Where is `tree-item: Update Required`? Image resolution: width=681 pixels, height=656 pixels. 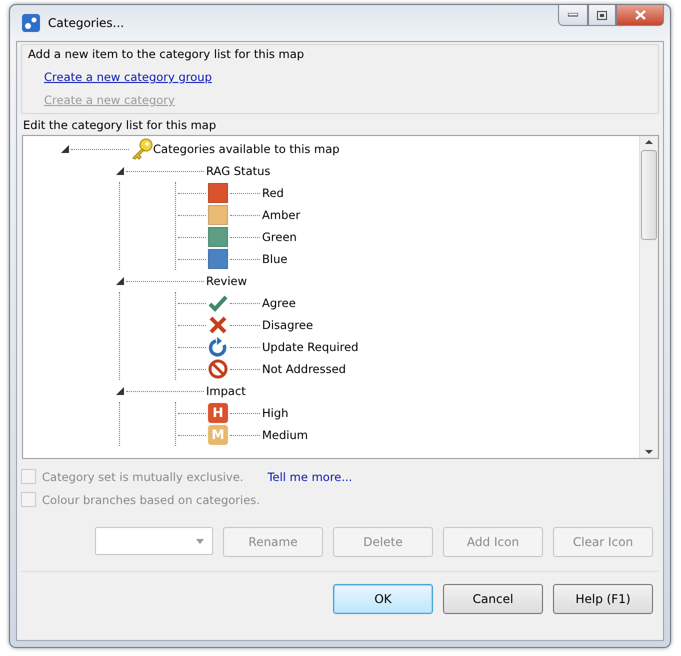 tree-item: Update Required is located at coordinates (310, 347).